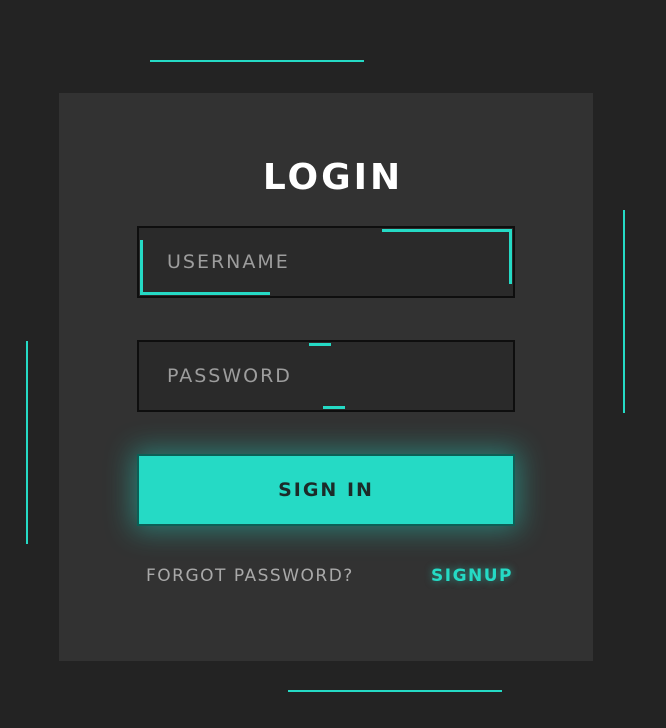  What do you see at coordinates (250, 576) in the screenshot?
I see `forgot-password-link: FORGOT PASSWORD?` at bounding box center [250, 576].